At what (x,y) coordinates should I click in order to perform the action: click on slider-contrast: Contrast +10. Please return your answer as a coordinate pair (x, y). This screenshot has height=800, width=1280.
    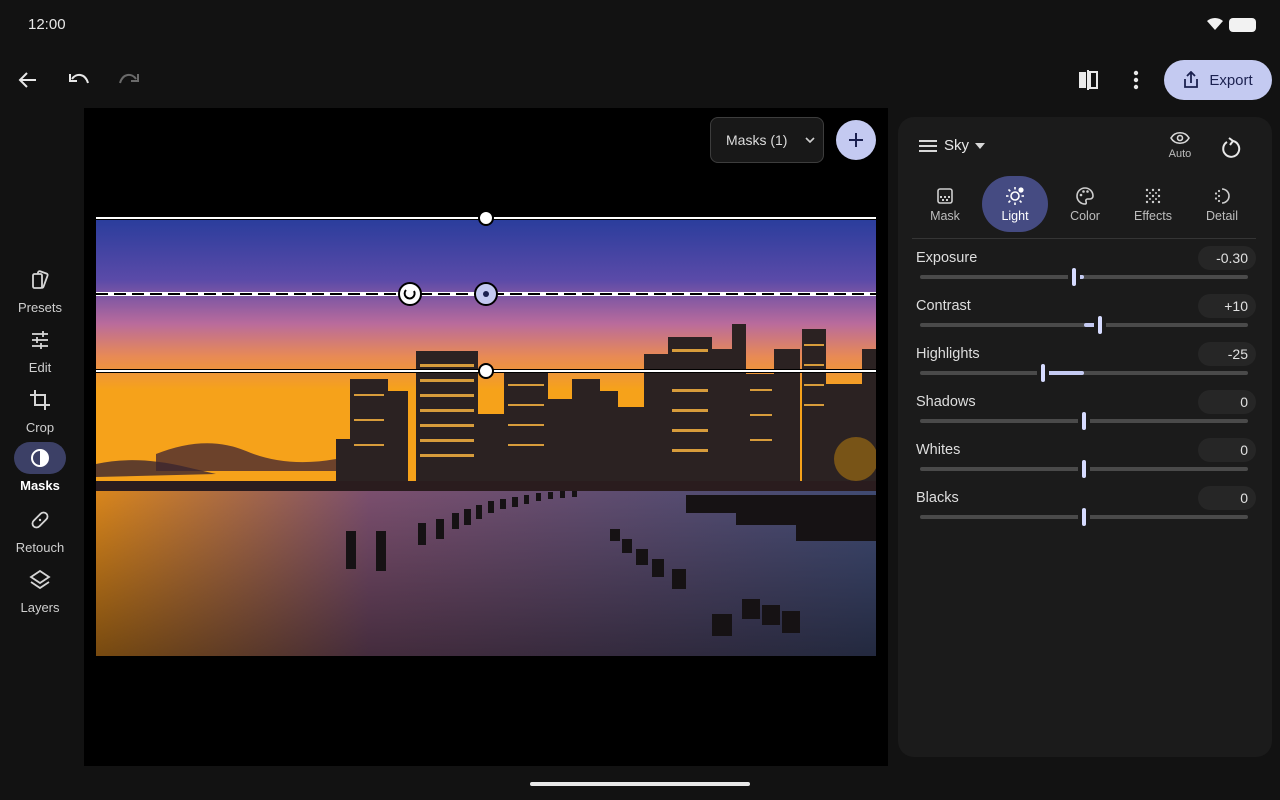
    Looking at the image, I should click on (1086, 320).